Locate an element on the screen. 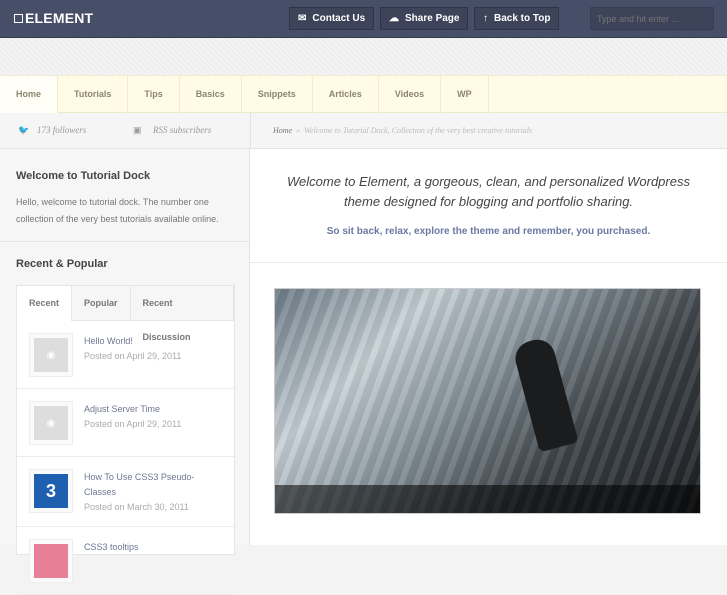 The height and width of the screenshot is (595, 727). logo-icon is located at coordinates (18, 18).